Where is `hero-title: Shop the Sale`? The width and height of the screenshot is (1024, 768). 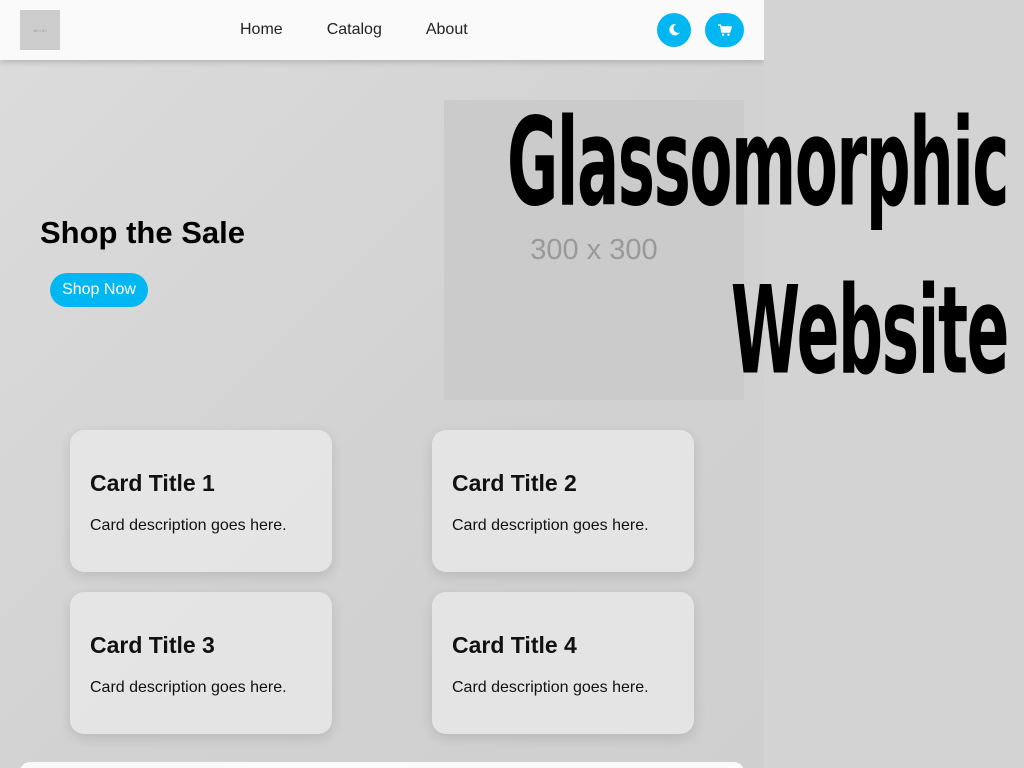 hero-title: Shop the Sale is located at coordinates (142, 232).